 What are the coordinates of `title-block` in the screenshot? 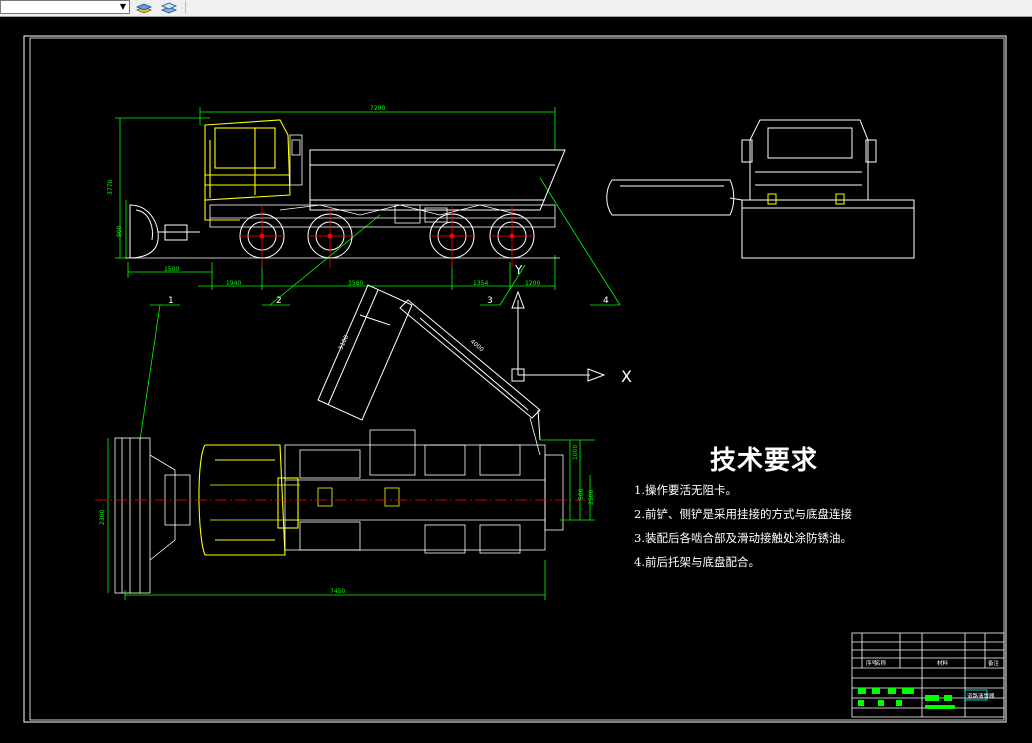 It's located at (928, 675).